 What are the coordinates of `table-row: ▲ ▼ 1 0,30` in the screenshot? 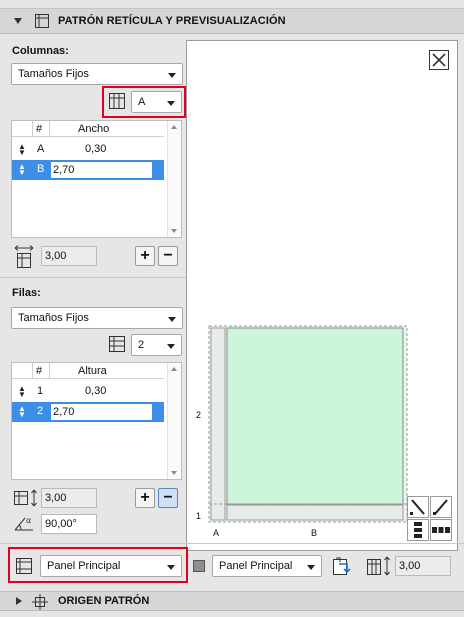 It's located at (88, 392).